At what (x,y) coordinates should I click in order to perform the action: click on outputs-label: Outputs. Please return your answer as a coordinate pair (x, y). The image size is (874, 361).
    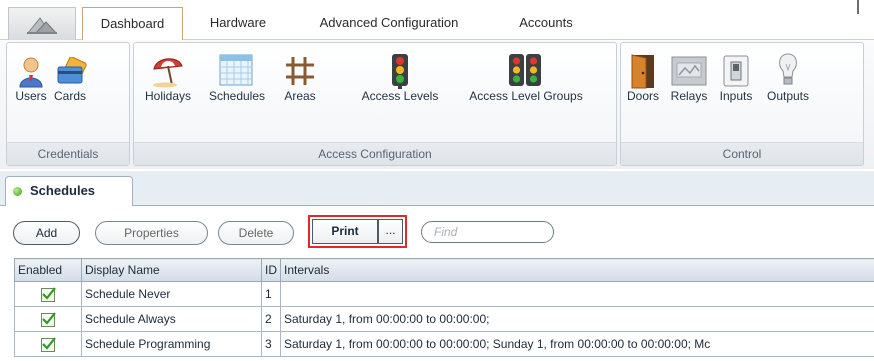
    Looking at the image, I should click on (788, 96).